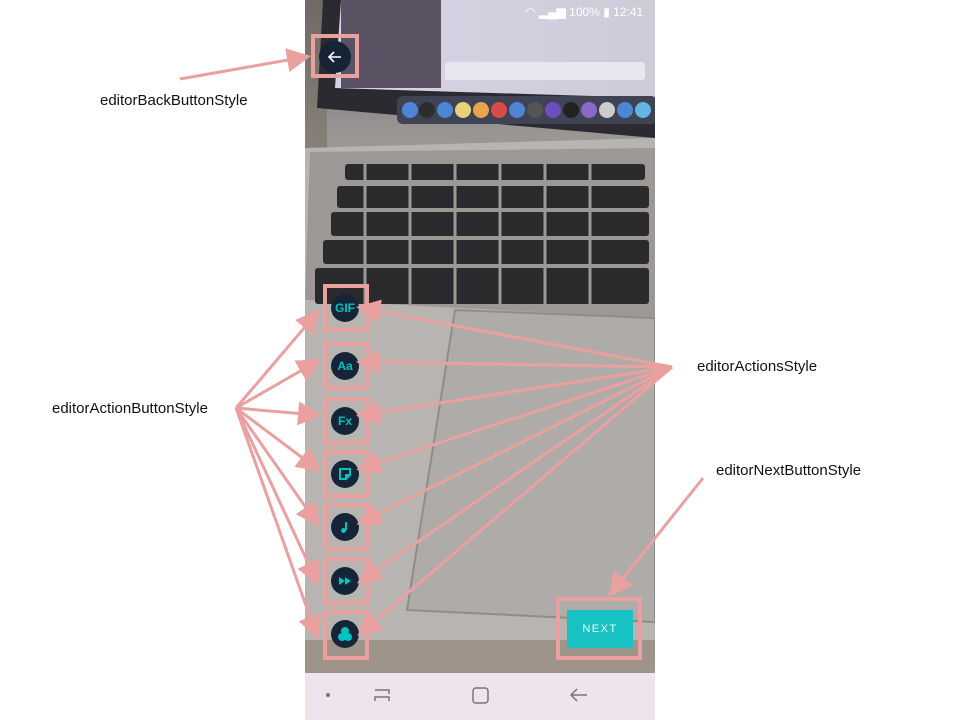  Describe the element at coordinates (245, 64) in the screenshot. I see `back-arrow` at that location.